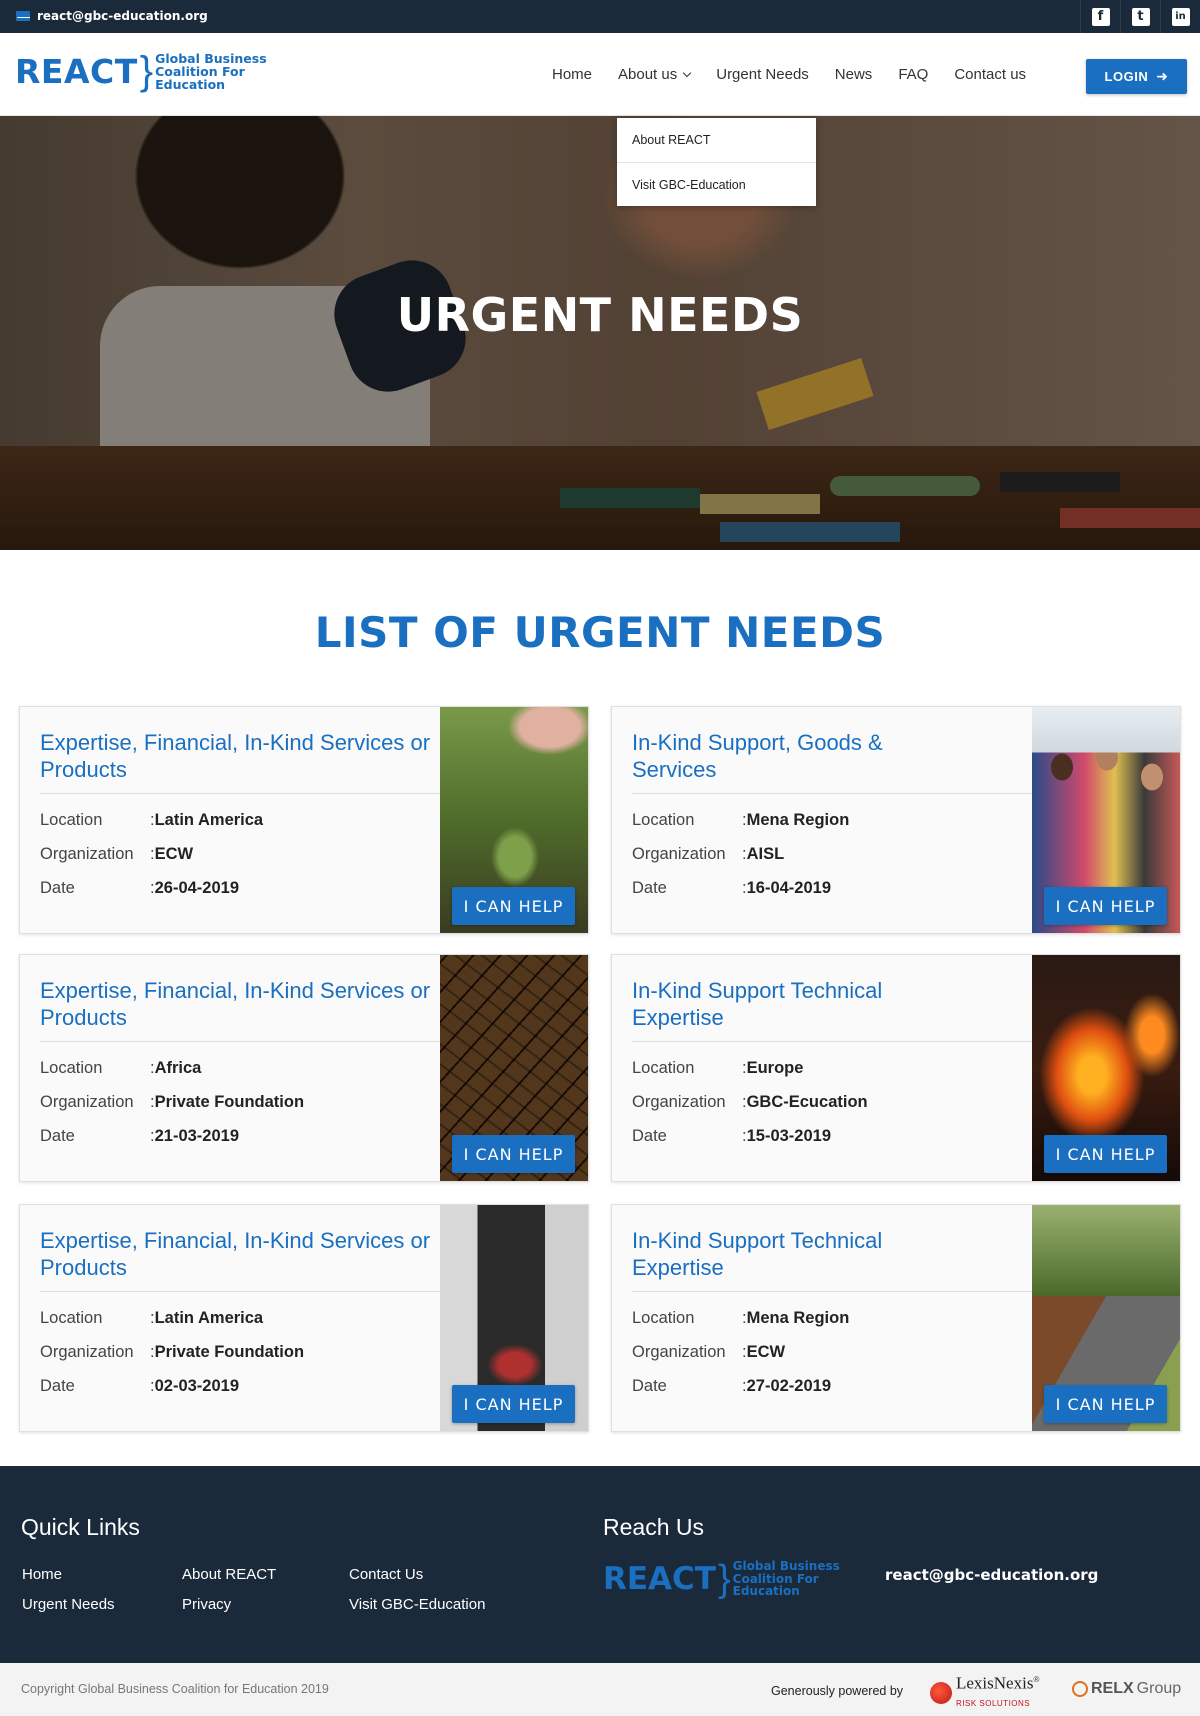 The height and width of the screenshot is (1716, 1200). Describe the element at coordinates (687, 73) in the screenshot. I see `chevron-down-icon` at that location.